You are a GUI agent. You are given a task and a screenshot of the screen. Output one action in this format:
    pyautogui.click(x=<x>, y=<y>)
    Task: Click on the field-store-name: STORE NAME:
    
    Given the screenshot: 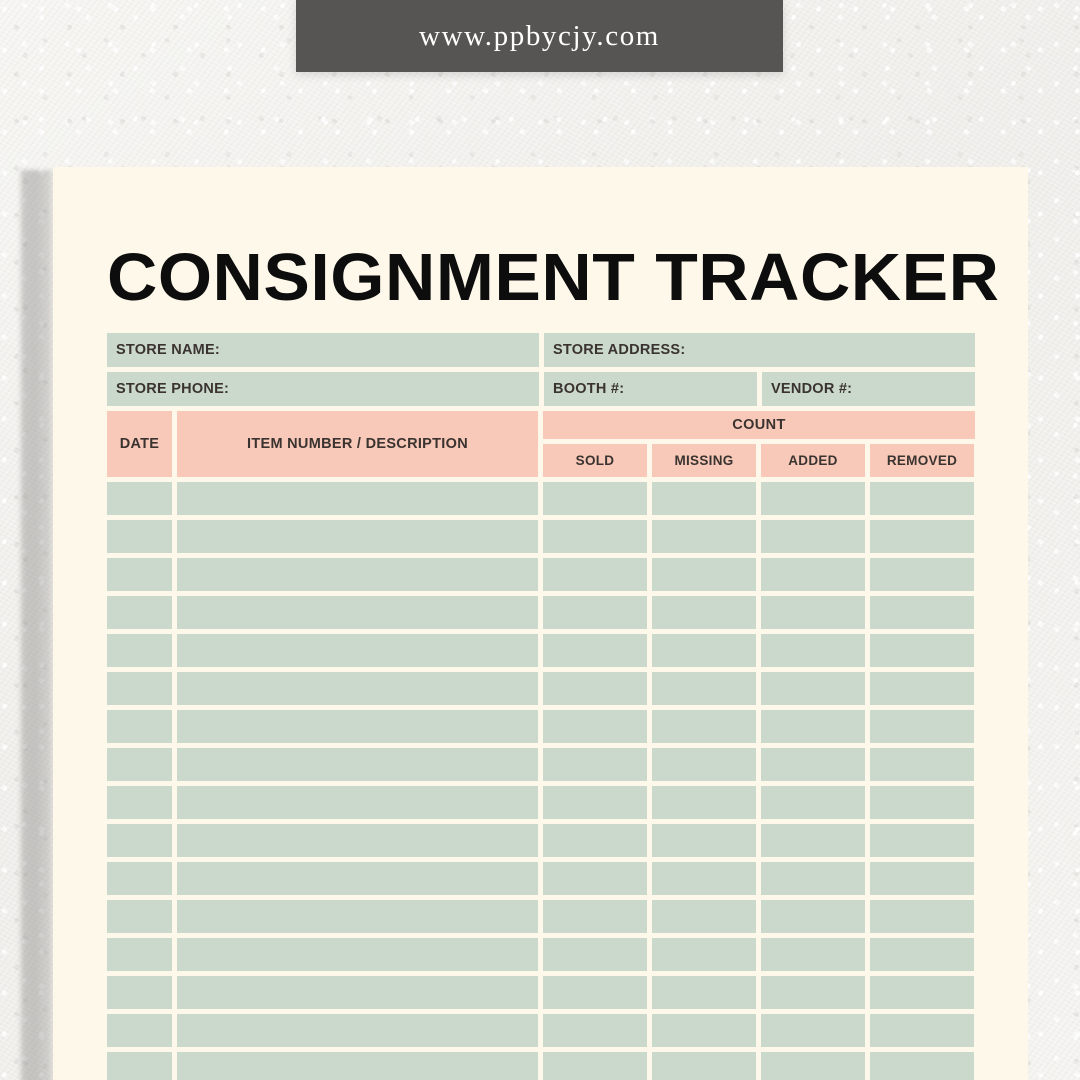 What is the action you would take?
    pyautogui.click(x=323, y=350)
    